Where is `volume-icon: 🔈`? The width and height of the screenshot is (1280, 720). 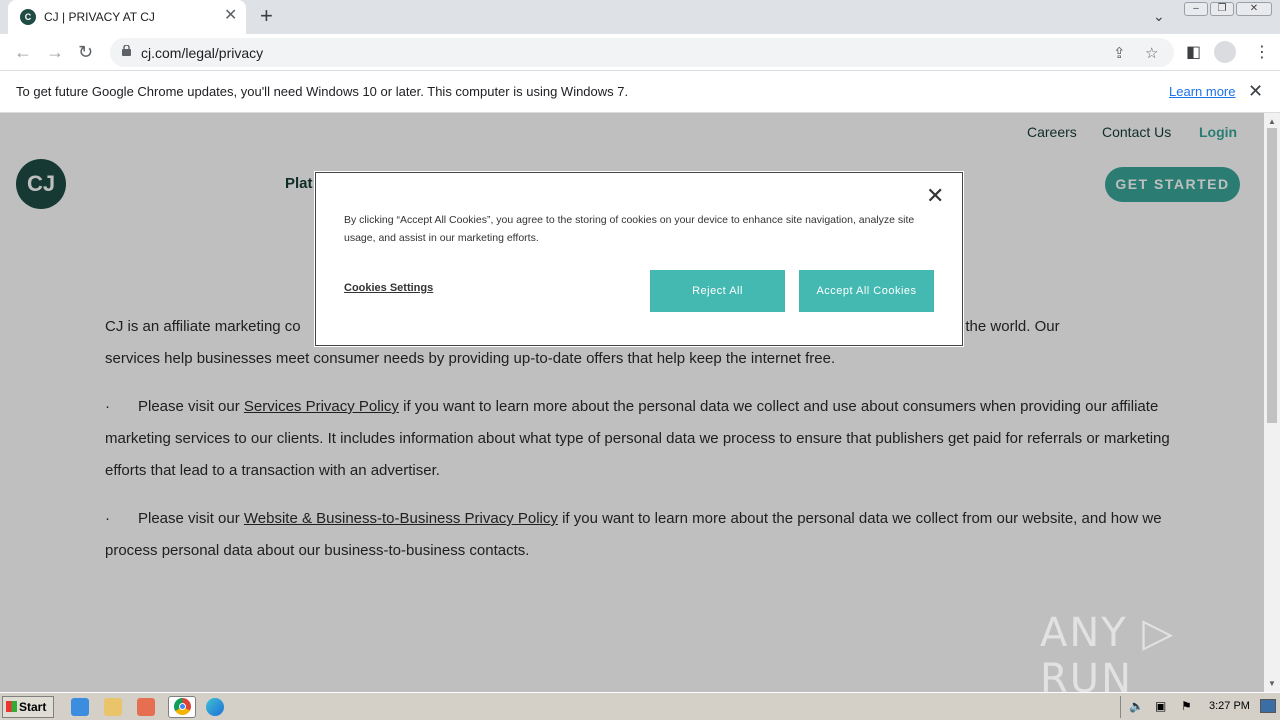
volume-icon: 🔈 is located at coordinates (1136, 706).